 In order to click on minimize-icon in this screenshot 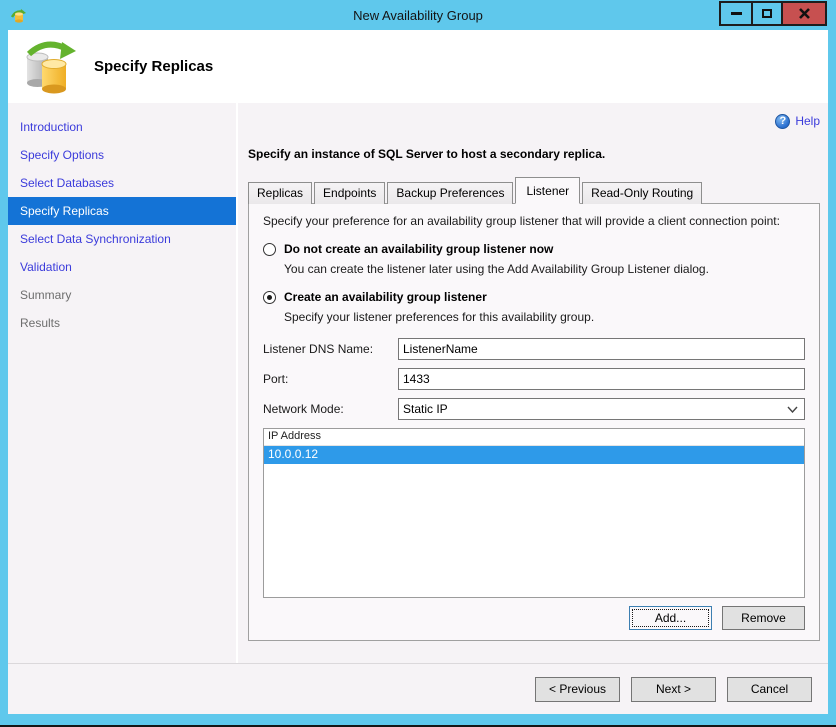, I will do `click(736, 13)`.